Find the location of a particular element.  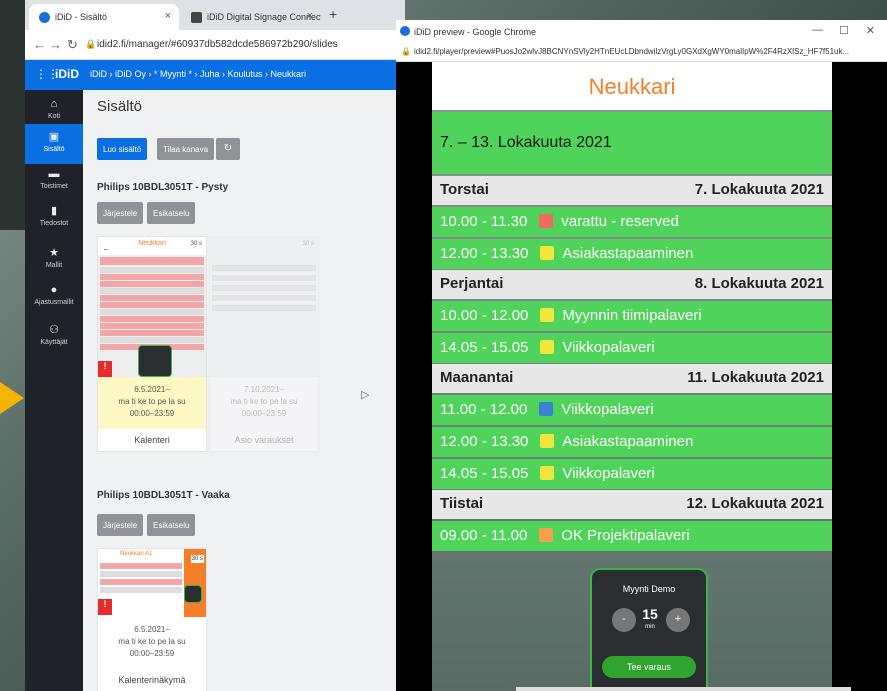

day-header: Torstai 7. Lokakuuta 2021 is located at coordinates (632, 190).